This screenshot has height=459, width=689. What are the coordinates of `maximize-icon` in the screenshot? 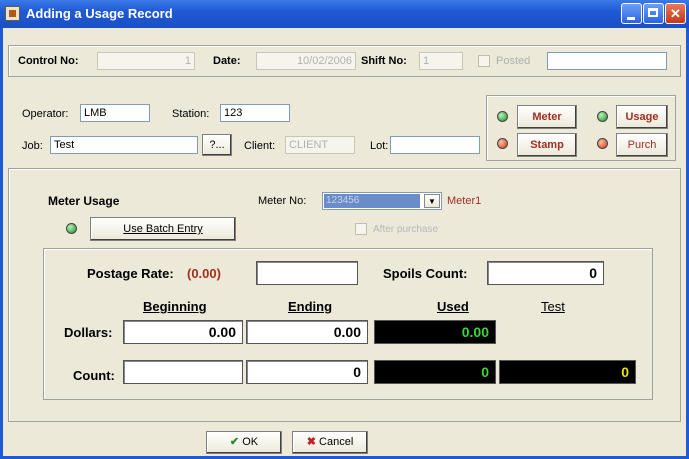 It's located at (653, 13).